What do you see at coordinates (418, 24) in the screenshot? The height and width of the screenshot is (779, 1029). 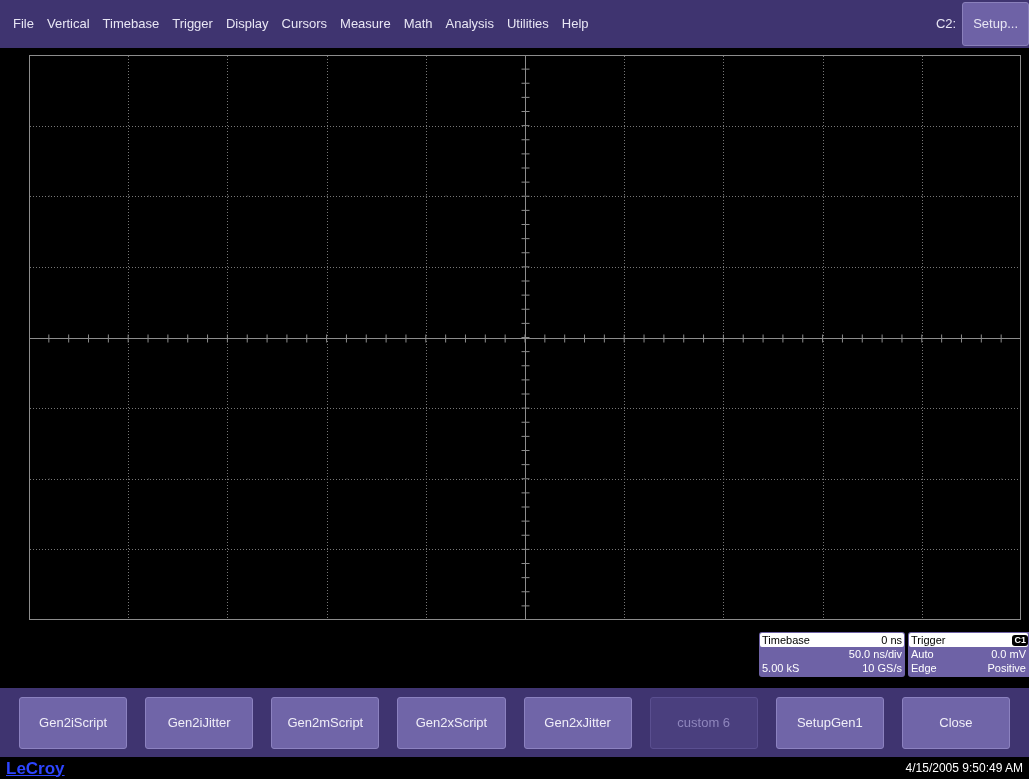 I see `menu-item: Math` at bounding box center [418, 24].